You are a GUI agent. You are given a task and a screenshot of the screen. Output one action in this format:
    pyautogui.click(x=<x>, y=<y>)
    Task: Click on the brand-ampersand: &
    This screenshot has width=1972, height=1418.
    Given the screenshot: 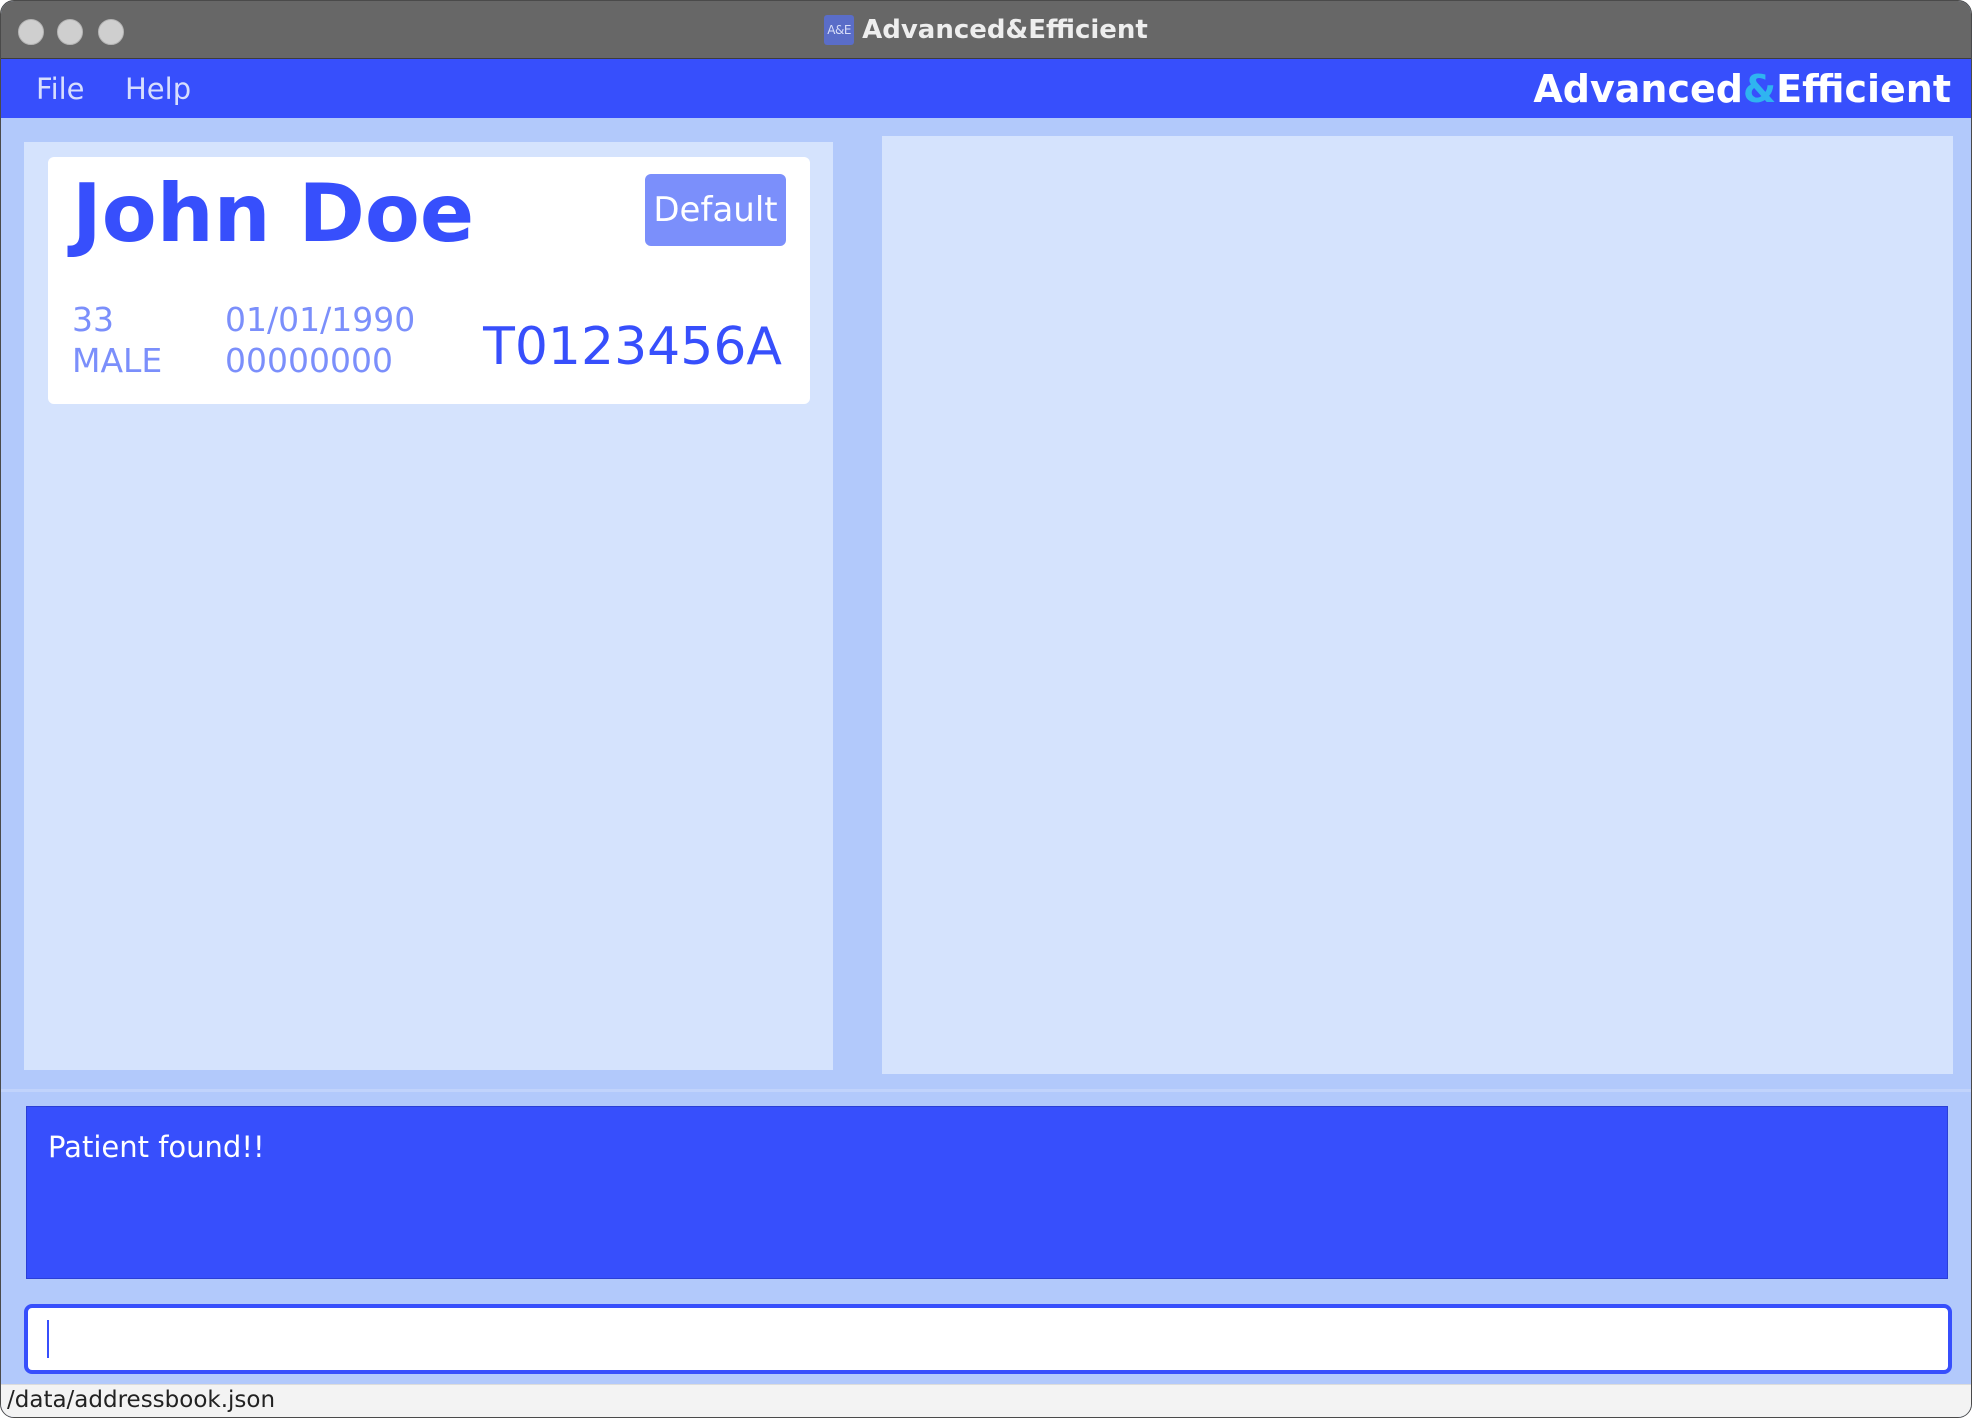 What is the action you would take?
    pyautogui.click(x=1759, y=88)
    